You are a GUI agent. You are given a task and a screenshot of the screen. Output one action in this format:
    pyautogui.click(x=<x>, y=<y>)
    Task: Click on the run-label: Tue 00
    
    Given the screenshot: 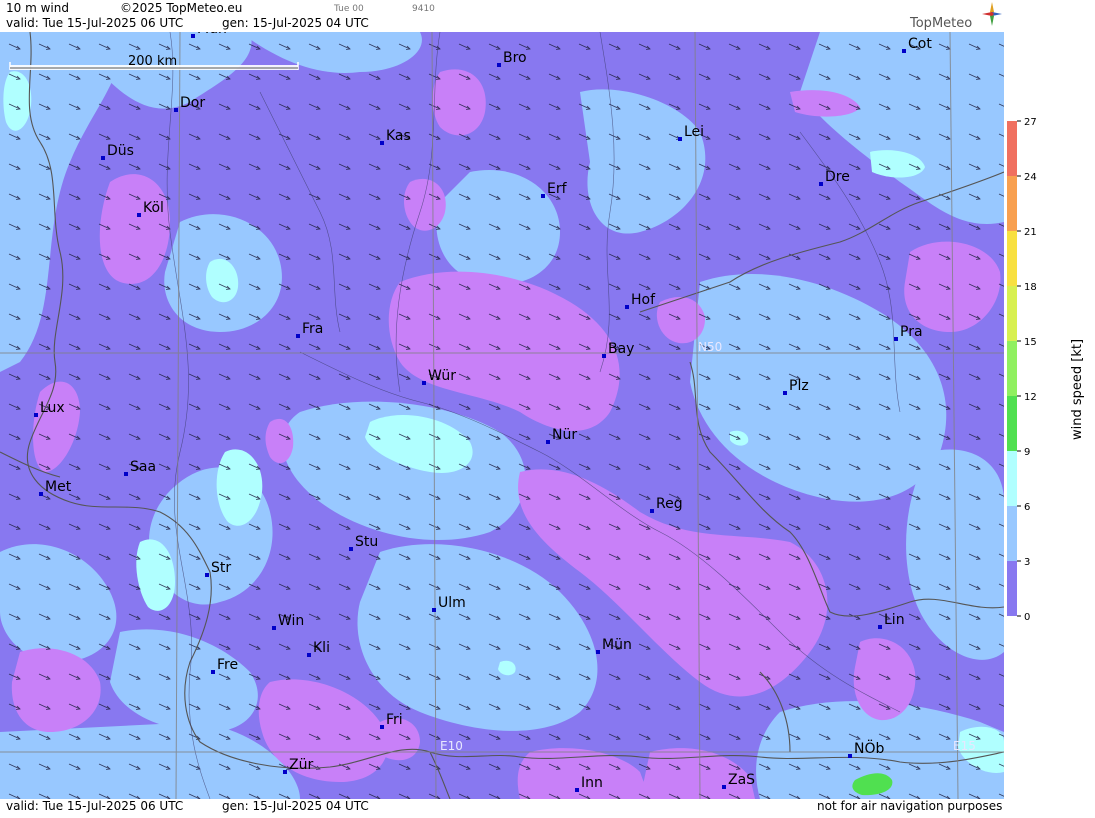 What is the action you would take?
    pyautogui.click(x=349, y=9)
    